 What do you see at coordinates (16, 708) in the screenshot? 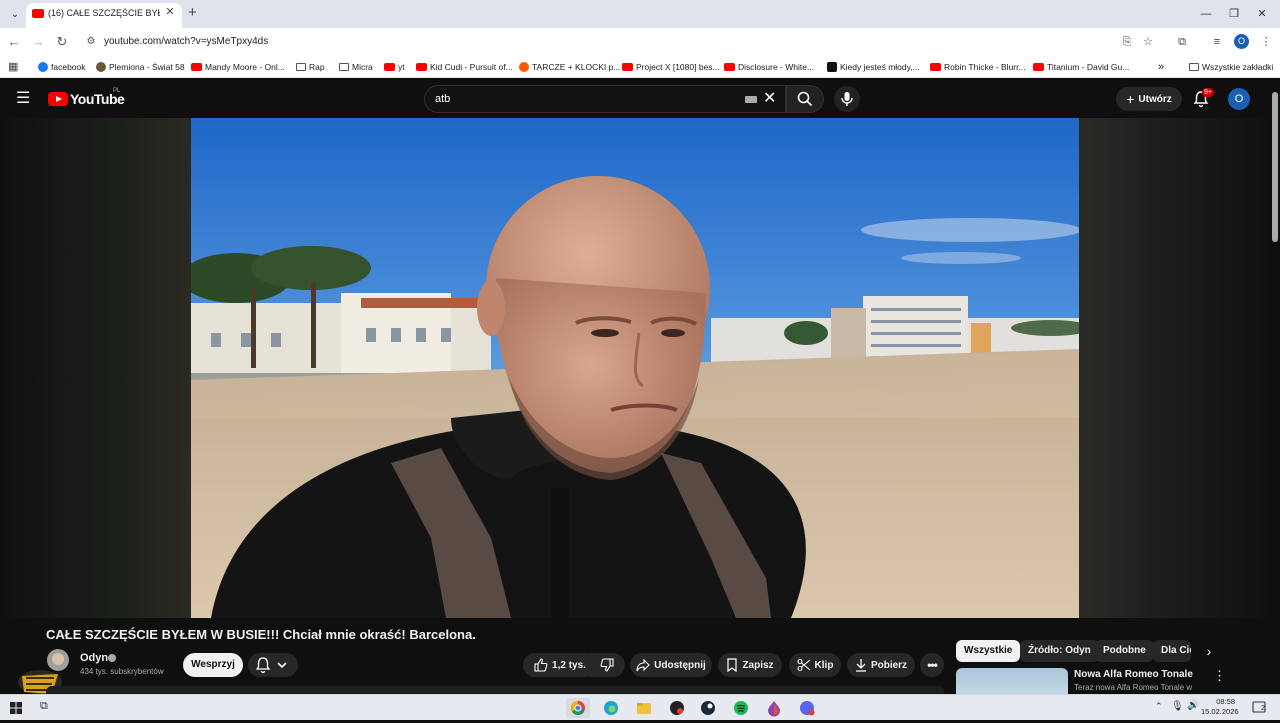
I see `windows-start-icon` at bounding box center [16, 708].